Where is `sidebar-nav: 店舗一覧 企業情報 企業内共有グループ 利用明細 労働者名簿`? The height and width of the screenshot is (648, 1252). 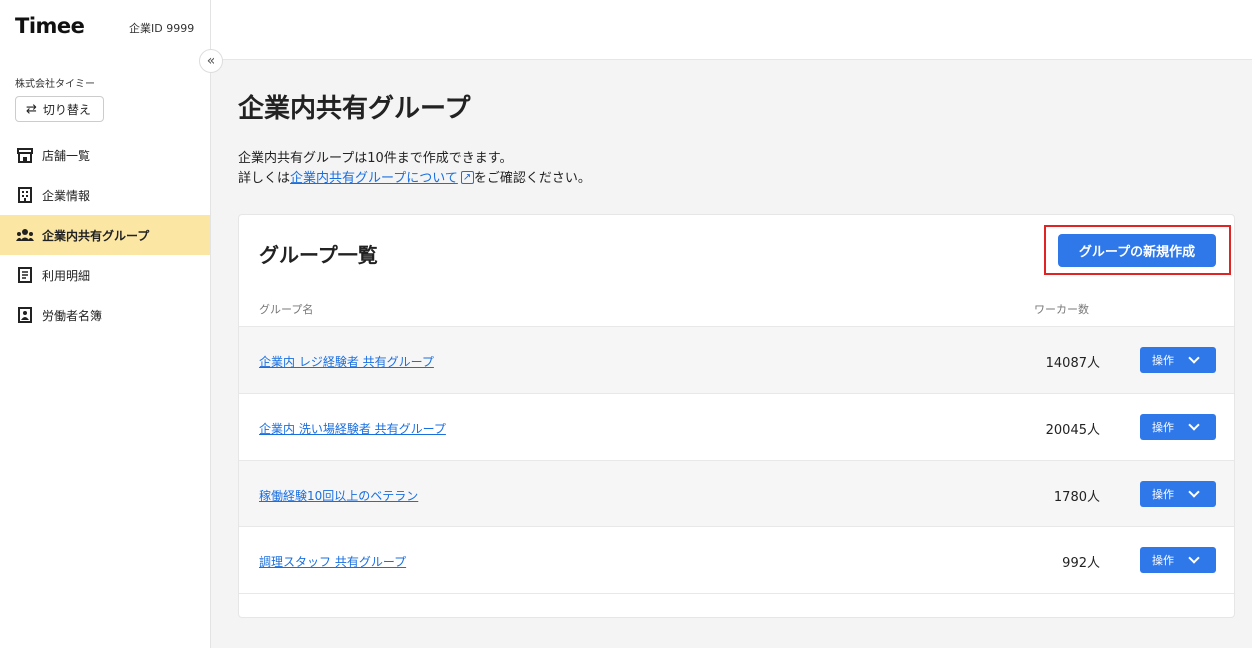
sidebar-nav: 店舗一覧 企業情報 企業内共有グループ 利用明細 労働者名簿 is located at coordinates (105, 235).